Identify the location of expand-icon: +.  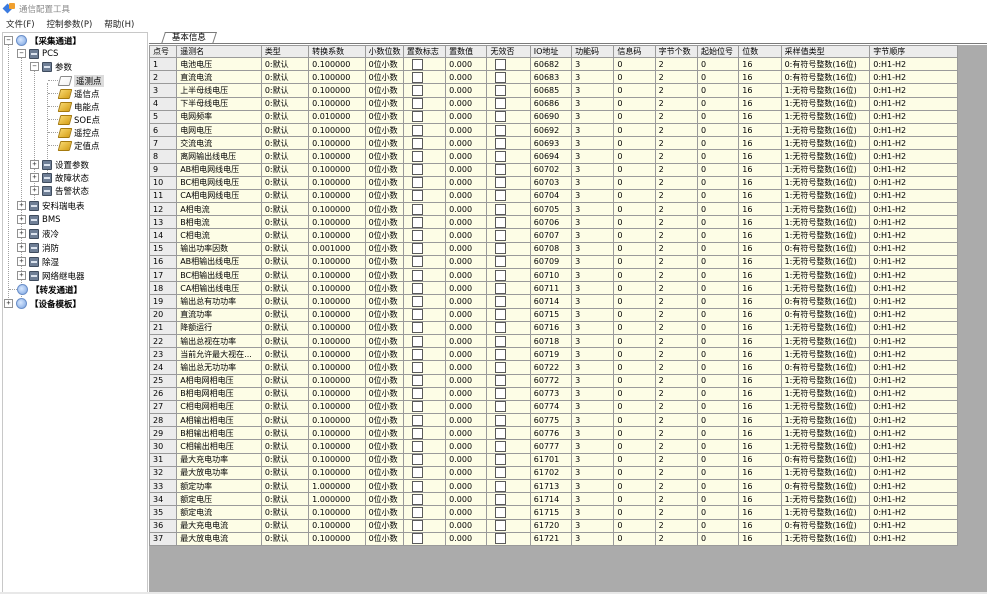
(21, 205).